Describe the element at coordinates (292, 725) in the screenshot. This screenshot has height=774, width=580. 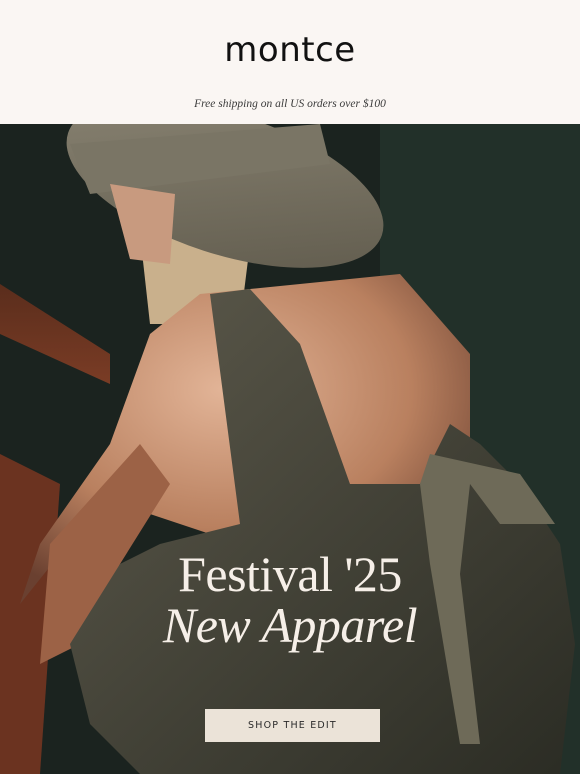
I see `shop-the-edit-button: SHOP THE EDIT` at that location.